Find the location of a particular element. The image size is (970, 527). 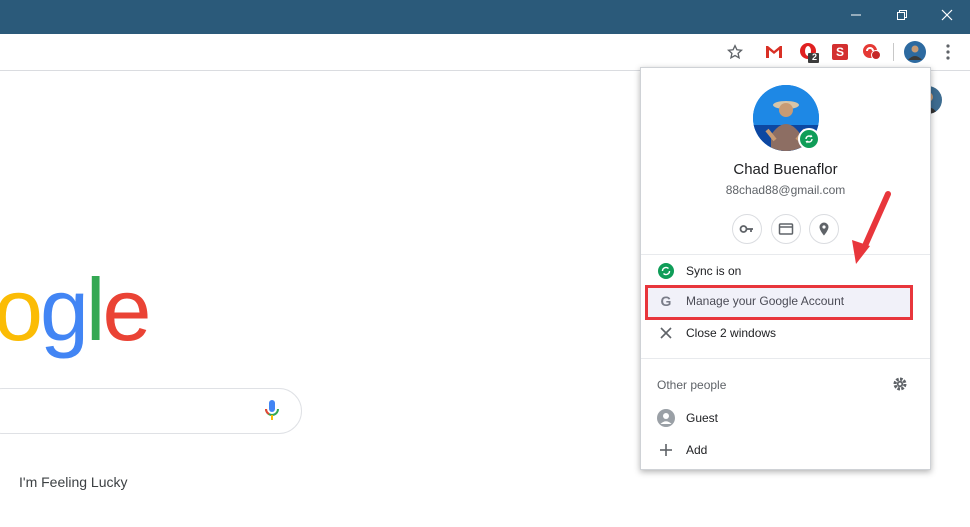

close-windows-item: Close 2 windows is located at coordinates (785, 333).